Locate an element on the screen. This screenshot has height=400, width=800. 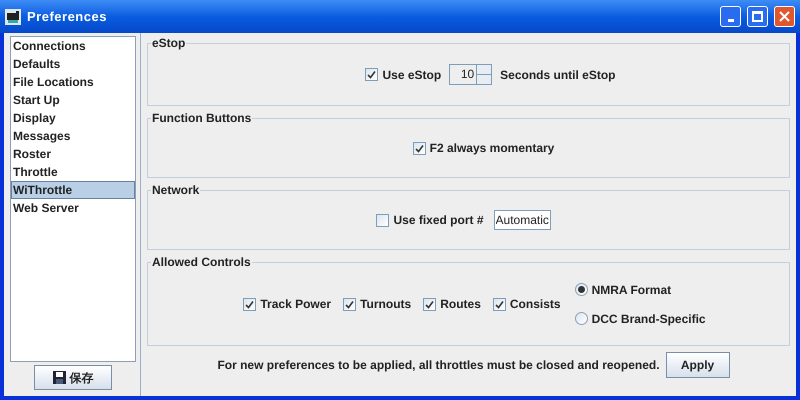
checkbox-label: Track Power is located at coordinates (296, 304).